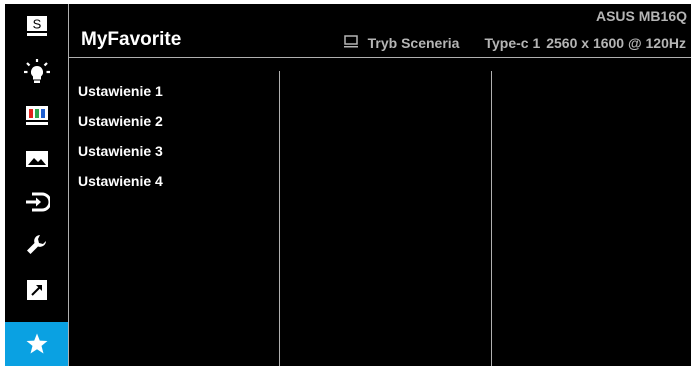 Image resolution: width=695 pixels, height=367 pixels. Describe the element at coordinates (120, 126) in the screenshot. I see `menu-item-setting-2: Ustawienie 2` at that location.